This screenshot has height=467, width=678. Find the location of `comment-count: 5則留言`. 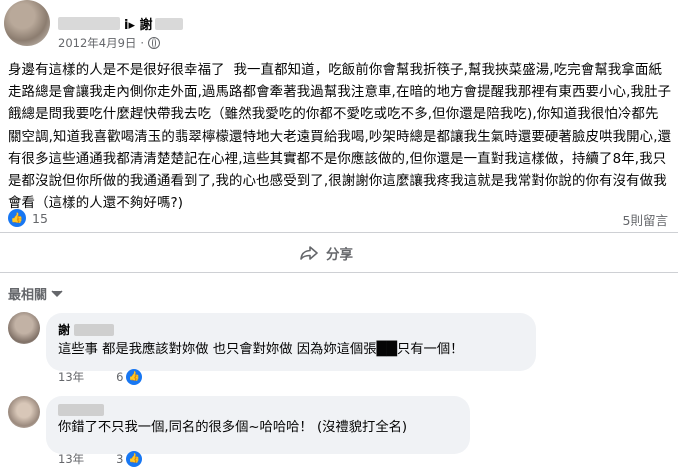

comment-count: 5則留言 is located at coordinates (645, 219).